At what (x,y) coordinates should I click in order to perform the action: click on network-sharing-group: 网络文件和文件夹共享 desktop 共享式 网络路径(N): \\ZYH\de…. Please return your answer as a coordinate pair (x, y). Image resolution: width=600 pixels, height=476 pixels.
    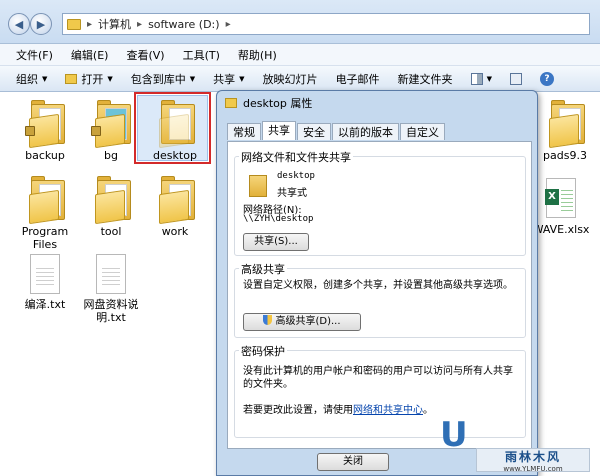
    Looking at the image, I should click on (380, 202).